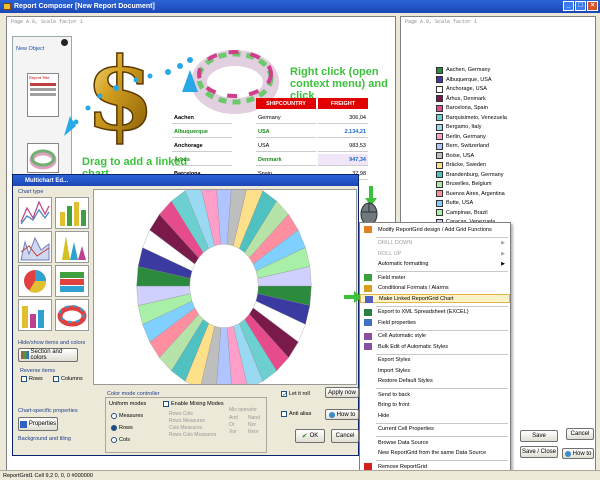  What do you see at coordinates (342, 414) in the screenshot?
I see `how-to-button: How to` at bounding box center [342, 414].